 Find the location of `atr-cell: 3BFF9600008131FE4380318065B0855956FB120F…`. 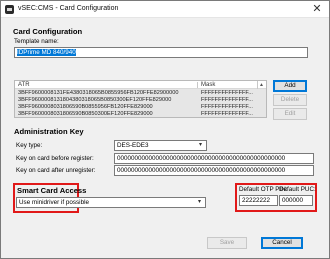

atr-cell: 3BFF9600008131FE4380318065B0855956FB120F… is located at coordinates (98, 93).